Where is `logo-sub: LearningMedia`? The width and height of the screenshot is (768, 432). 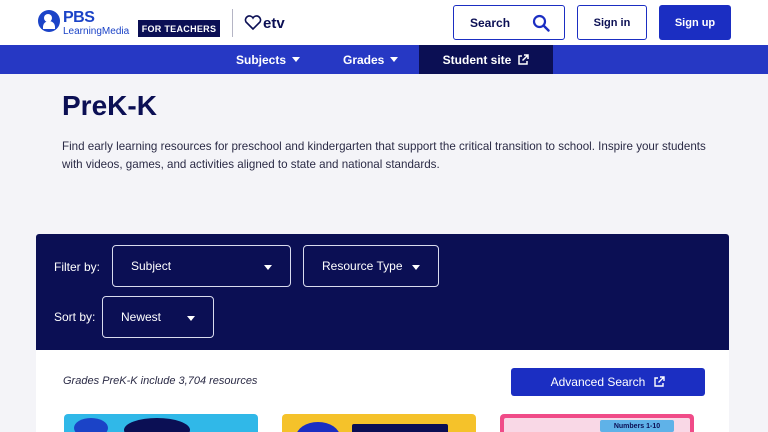
logo-sub: LearningMedia is located at coordinates (96, 31).